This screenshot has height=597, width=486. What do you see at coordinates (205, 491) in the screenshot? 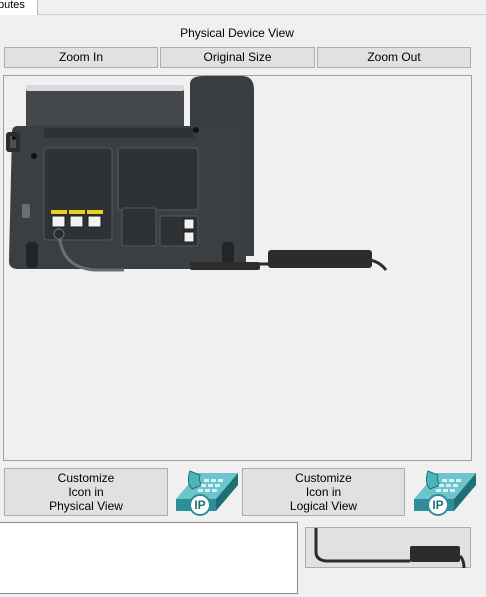
I see `ip-phone-icon: IP` at bounding box center [205, 491].